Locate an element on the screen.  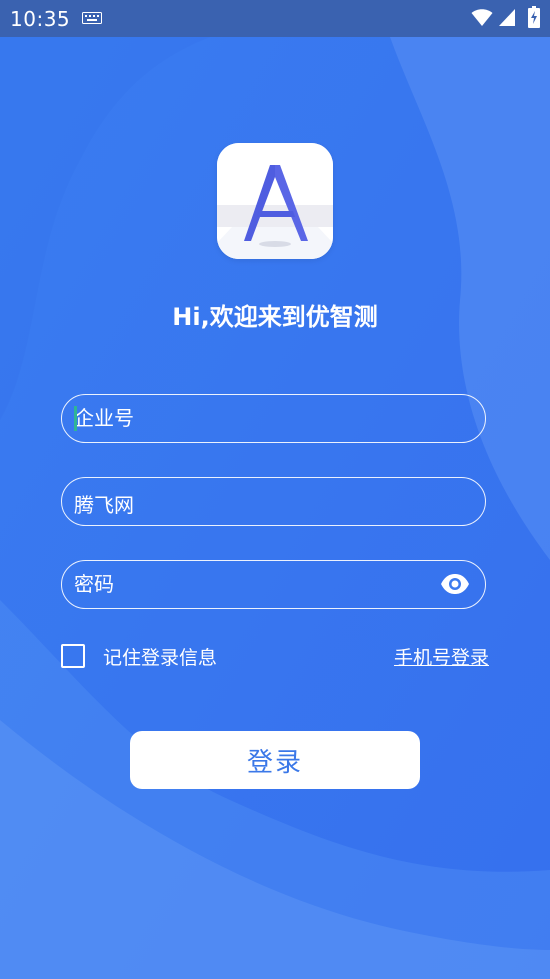
cell-signal-icon is located at coordinates (507, 17).